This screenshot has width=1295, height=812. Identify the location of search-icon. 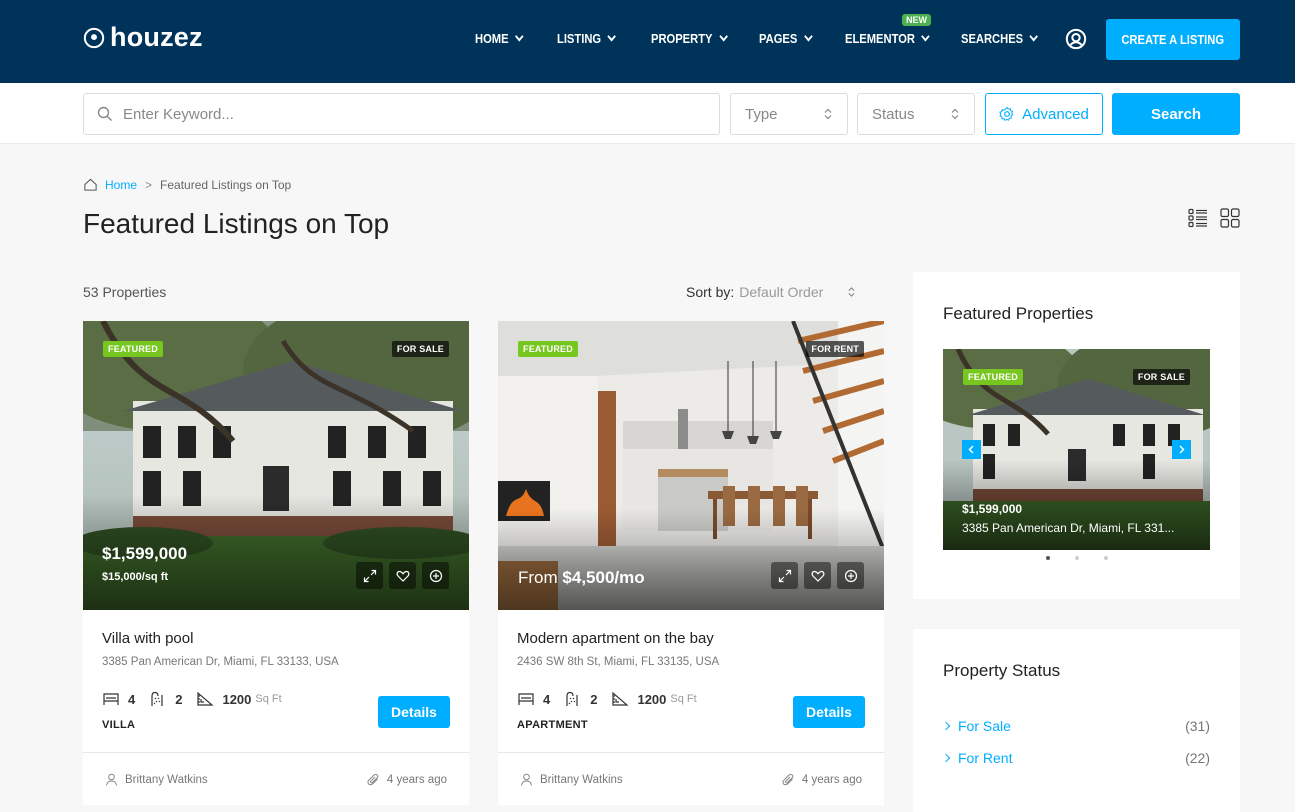
(104, 113).